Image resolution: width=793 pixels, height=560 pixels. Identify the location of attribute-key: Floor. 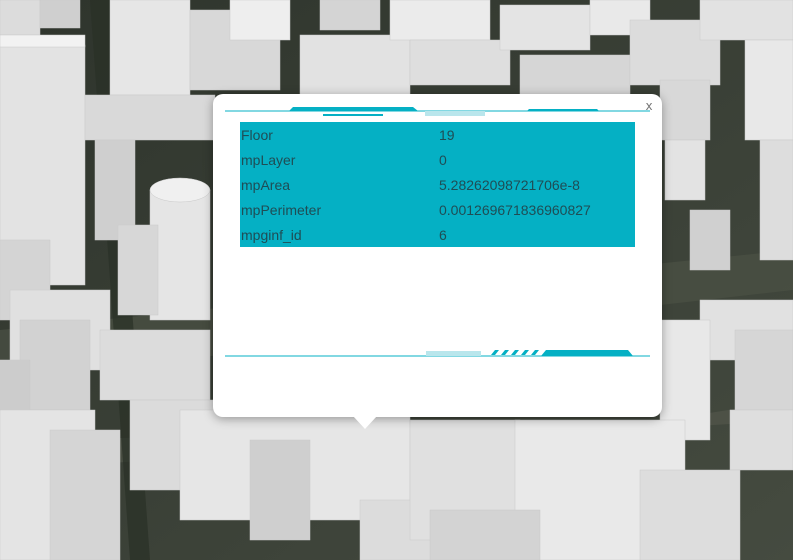
(257, 134).